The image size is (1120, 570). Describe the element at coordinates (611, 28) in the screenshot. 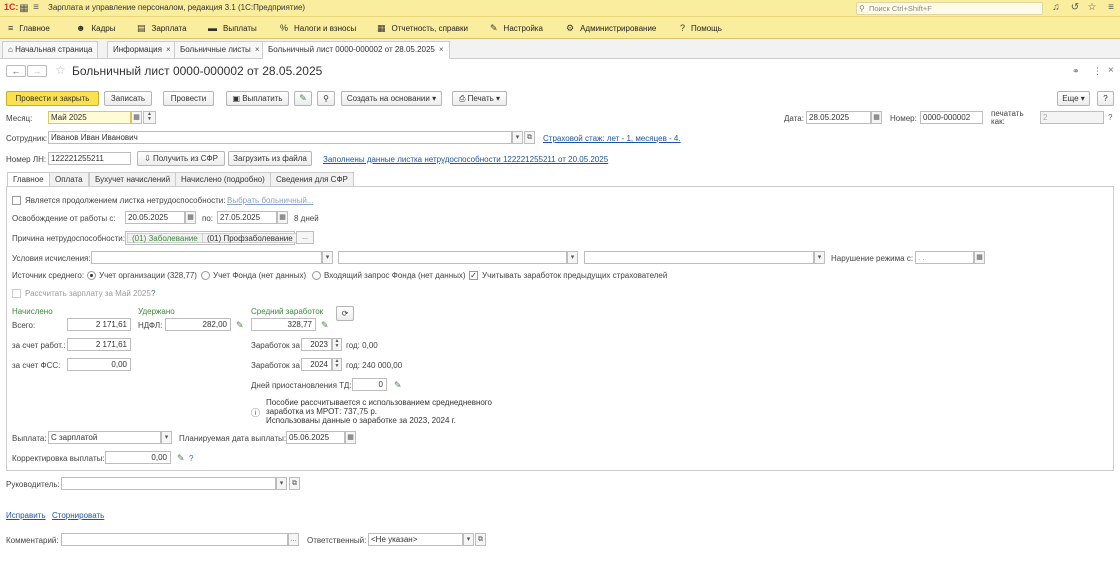

I see `menu-item-admin: ⚙ Администрирование` at that location.